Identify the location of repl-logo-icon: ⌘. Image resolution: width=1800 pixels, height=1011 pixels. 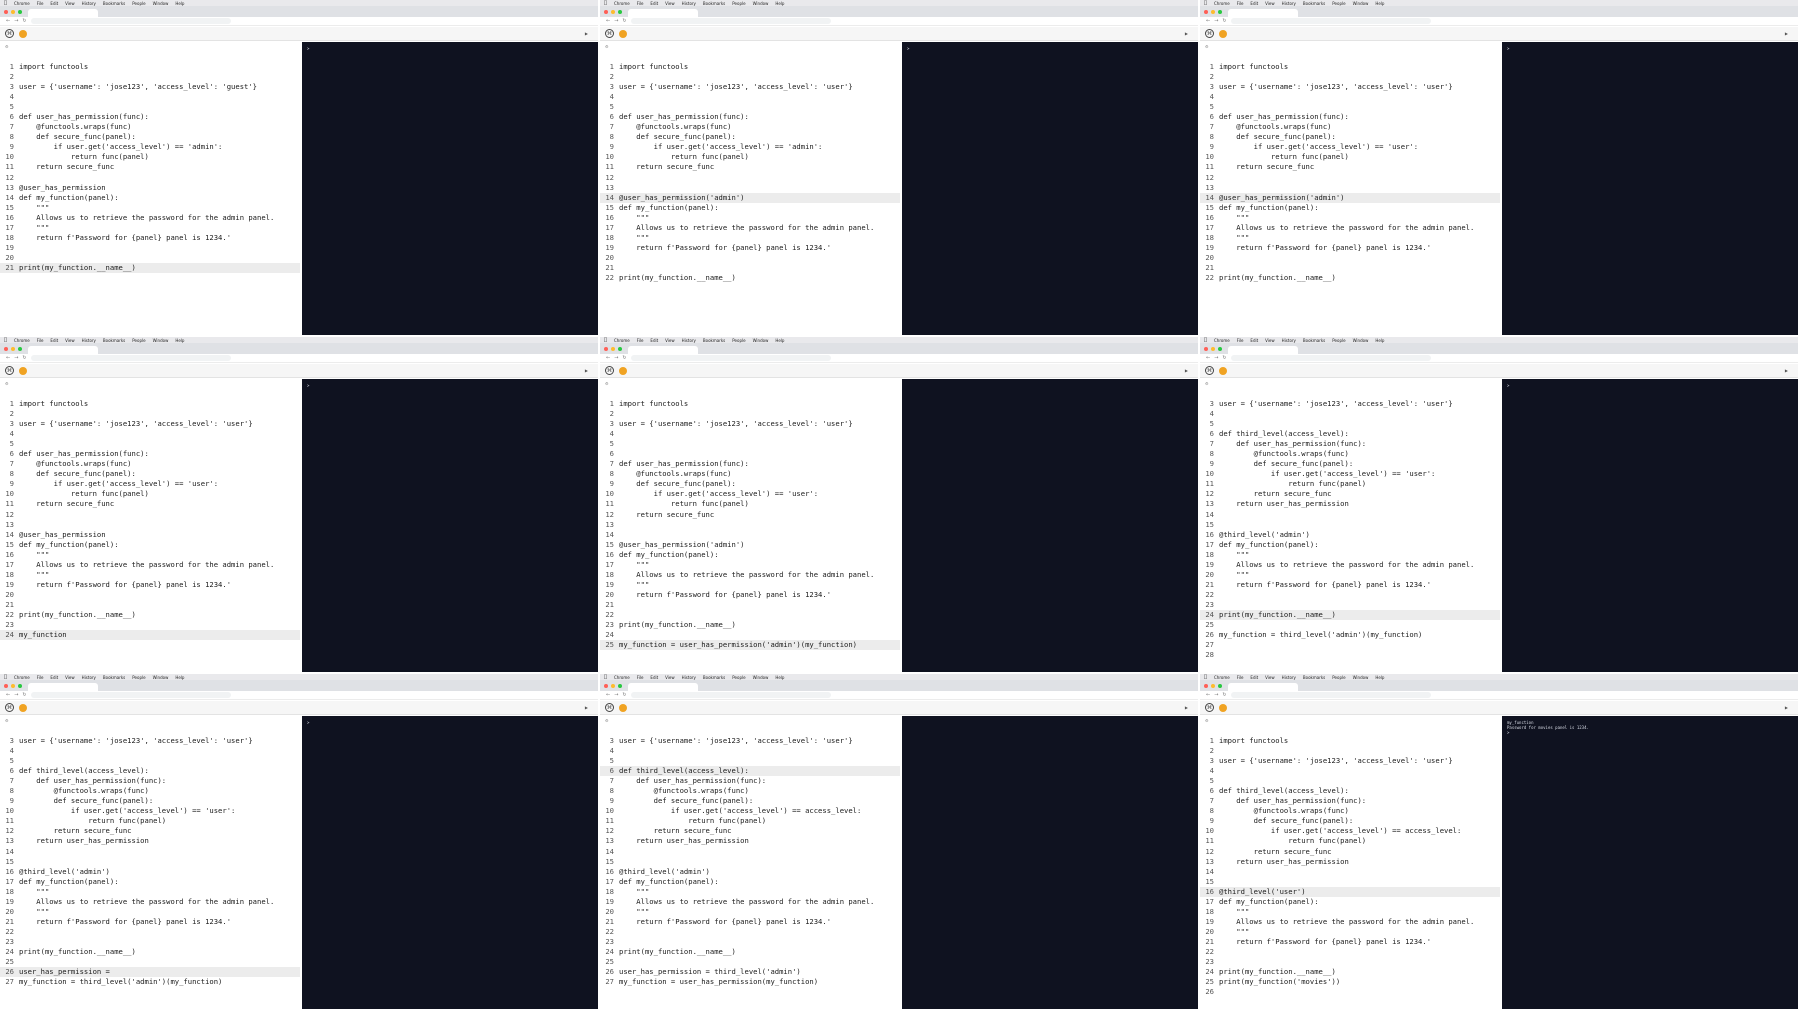
(609, 33).